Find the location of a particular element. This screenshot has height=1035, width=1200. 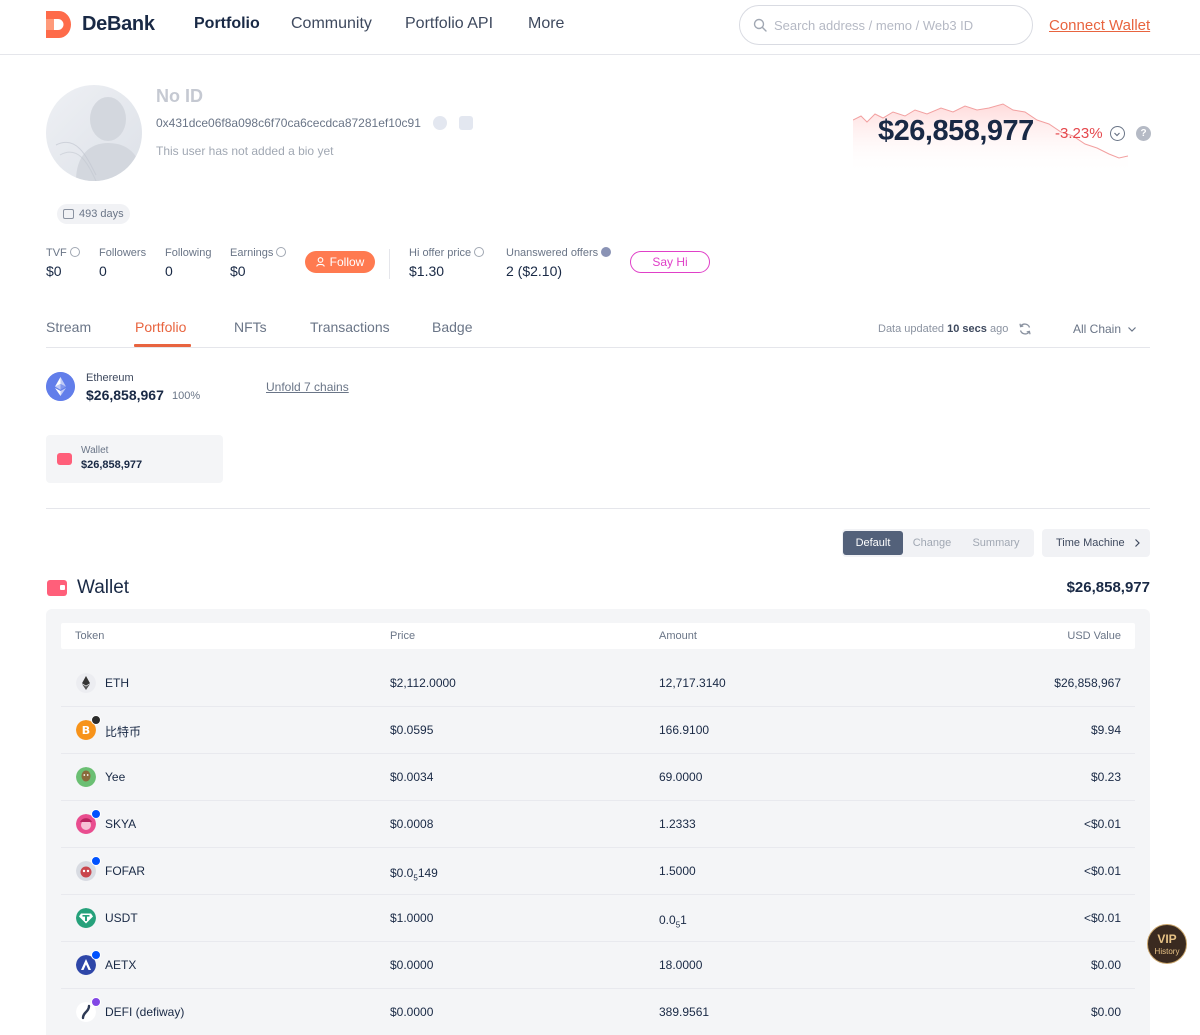

column-usd-value: USD Value is located at coordinates (1094, 636).